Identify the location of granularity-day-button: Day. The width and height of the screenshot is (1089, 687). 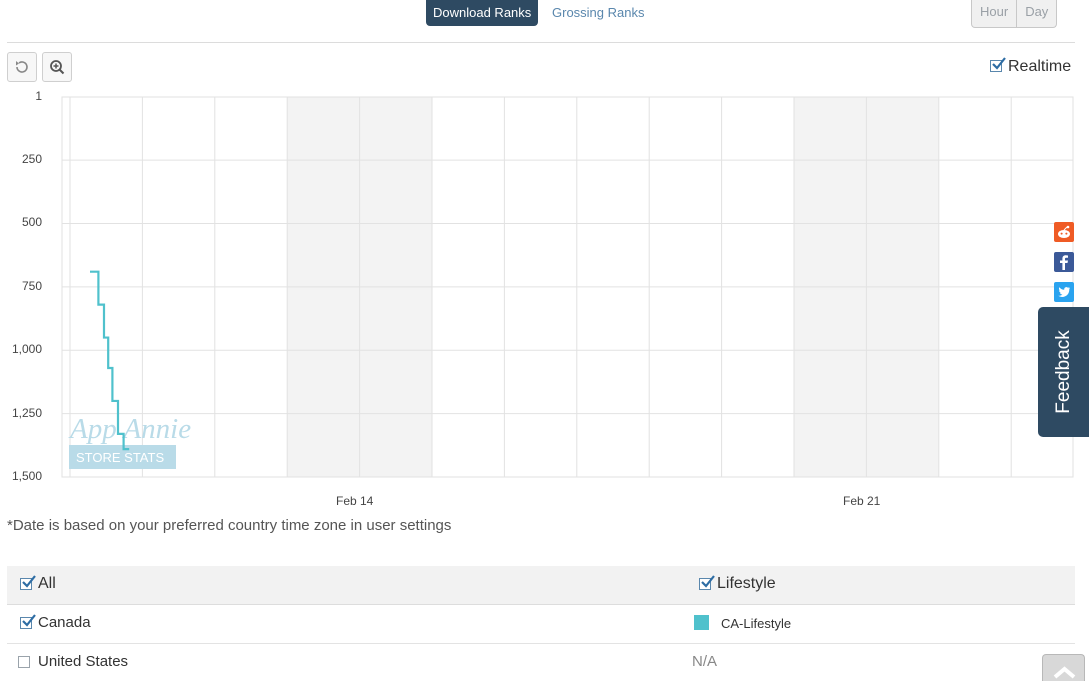
(1036, 13).